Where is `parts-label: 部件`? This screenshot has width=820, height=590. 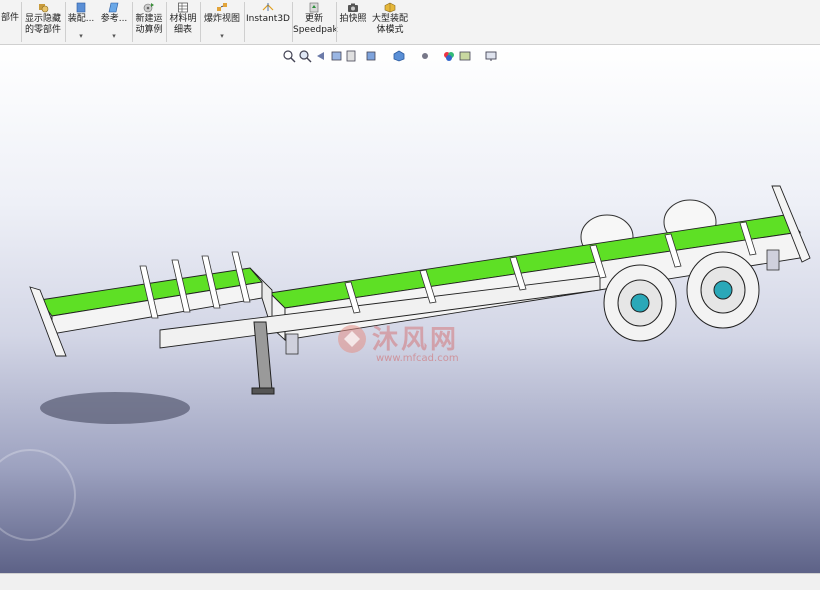
parts-label: 部件 is located at coordinates (9, 18).